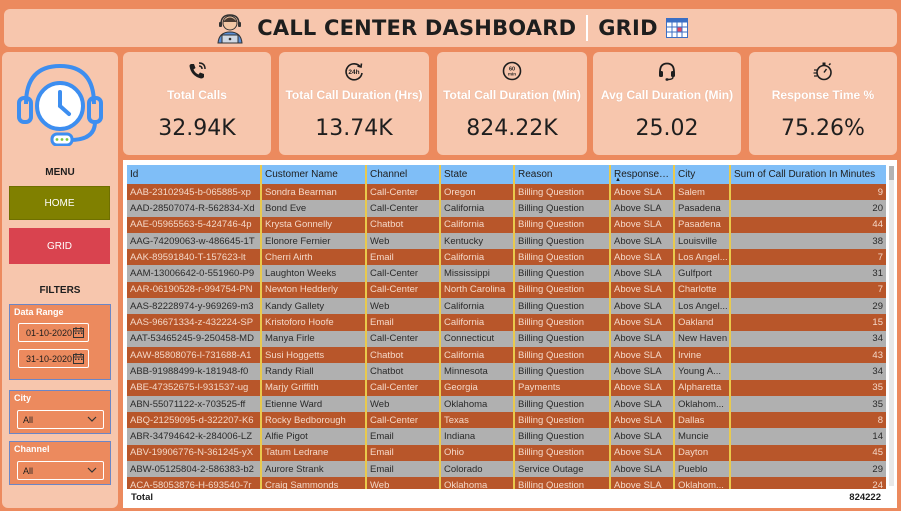 Image resolution: width=901 pixels, height=511 pixels. What do you see at coordinates (194, 322) in the screenshot?
I see `table-cell-id: AAS-96671334-z-432224-SP` at bounding box center [194, 322].